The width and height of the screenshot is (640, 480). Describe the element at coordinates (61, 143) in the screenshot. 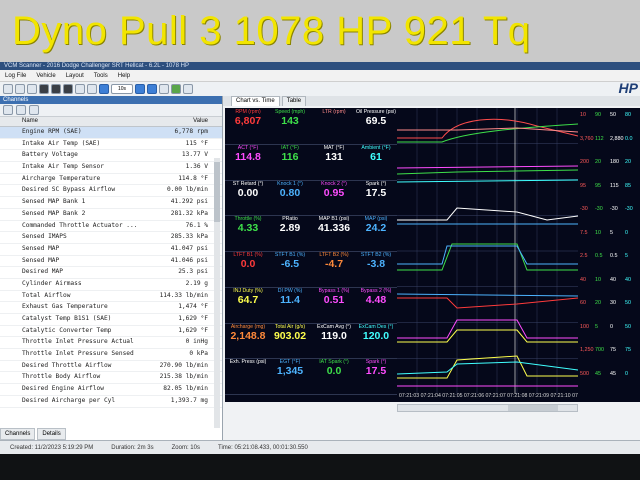

I see `channel-name: Intake Air Temp (SAE)` at that location.